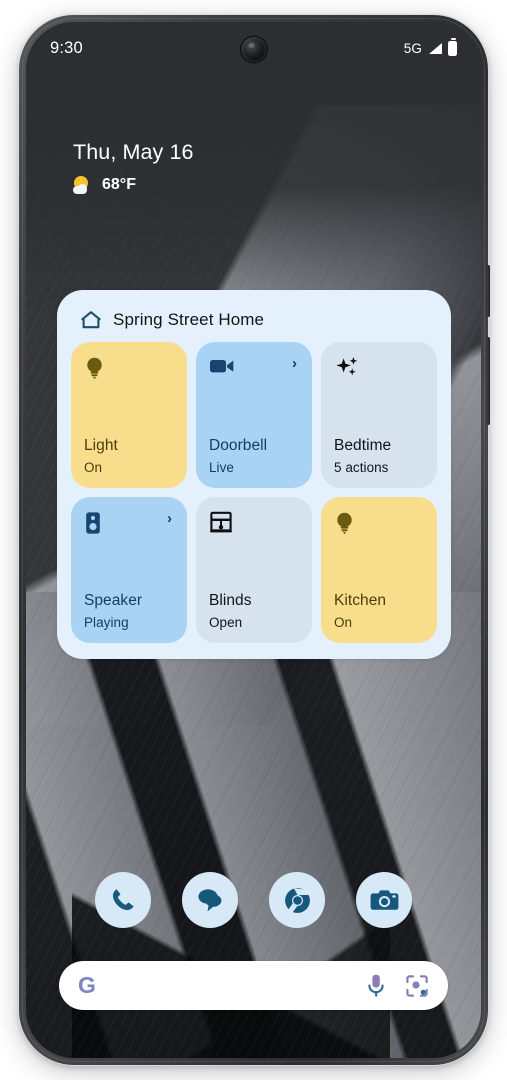  I want to click on app-dock, so click(253, 900).